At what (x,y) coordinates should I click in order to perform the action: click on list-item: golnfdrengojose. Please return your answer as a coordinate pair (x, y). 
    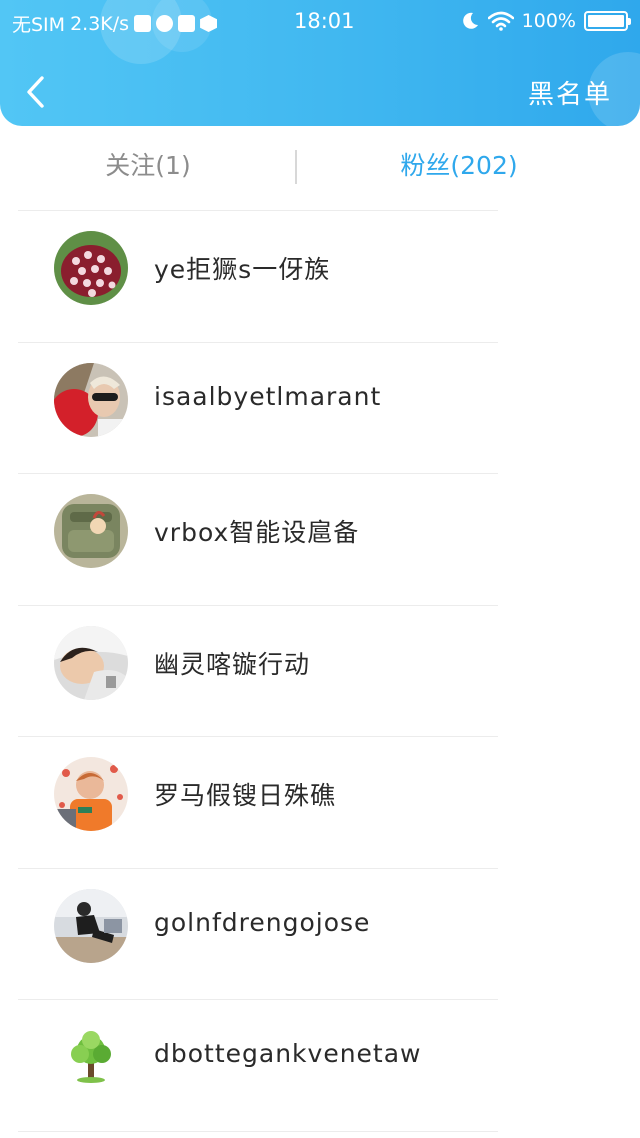
    Looking at the image, I should click on (320, 933).